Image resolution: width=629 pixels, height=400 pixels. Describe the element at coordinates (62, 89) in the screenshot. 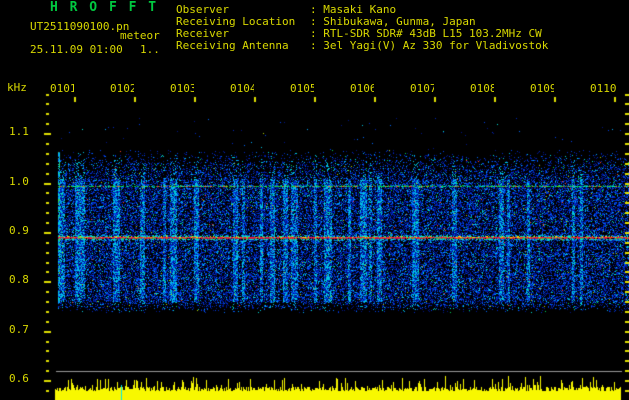

I see `time-tick-label: 0101` at that location.